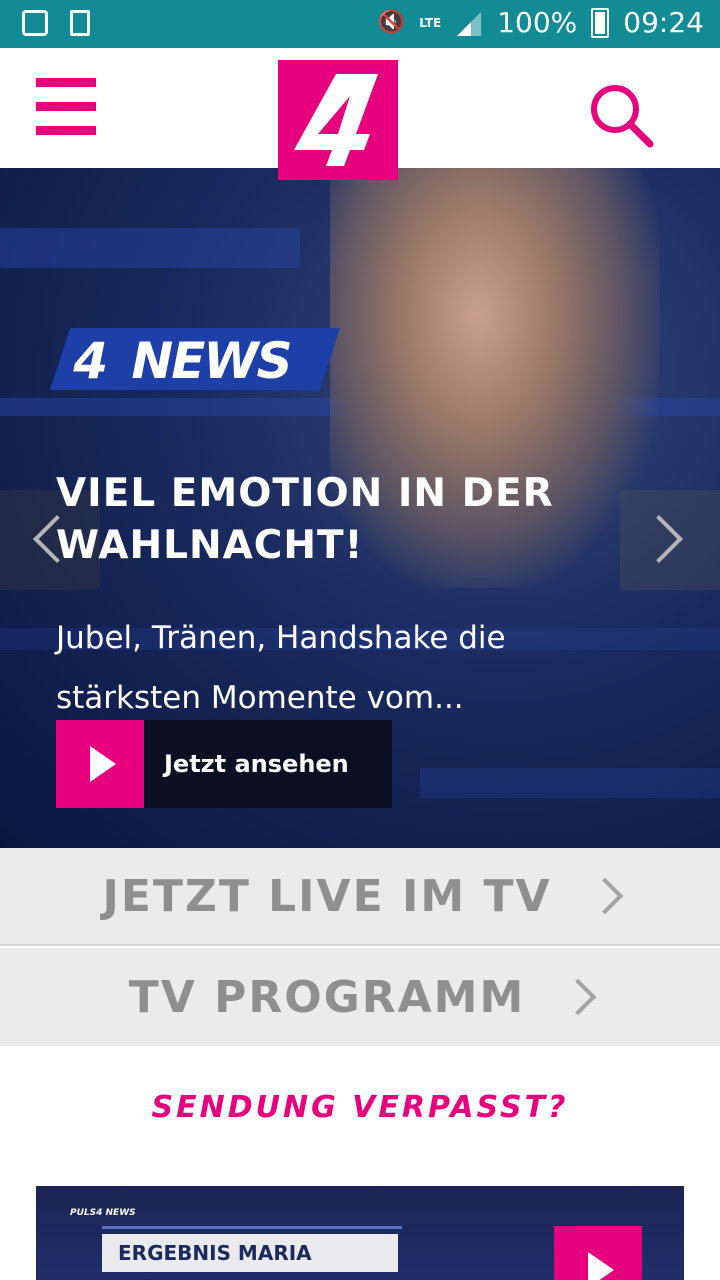  I want to click on image-icon, so click(35, 23).